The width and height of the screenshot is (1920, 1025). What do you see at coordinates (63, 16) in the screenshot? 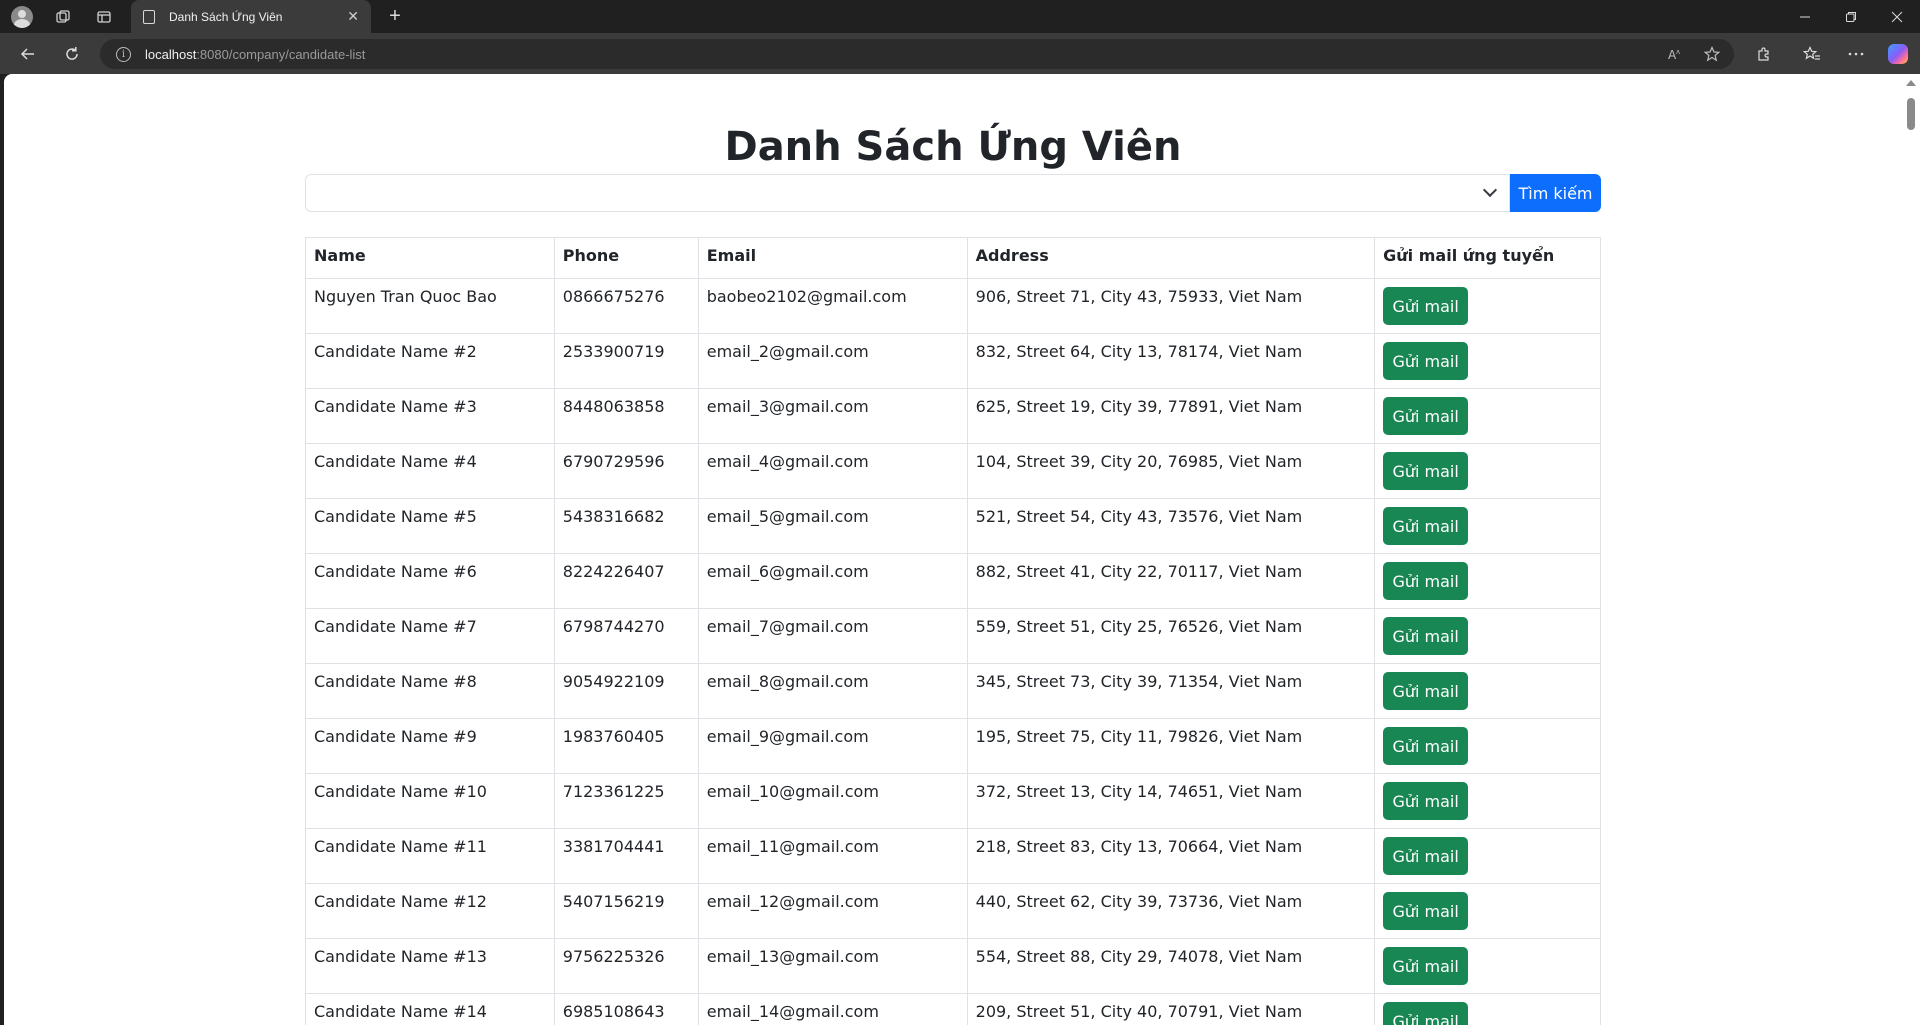
I see `collections-icon` at bounding box center [63, 16].